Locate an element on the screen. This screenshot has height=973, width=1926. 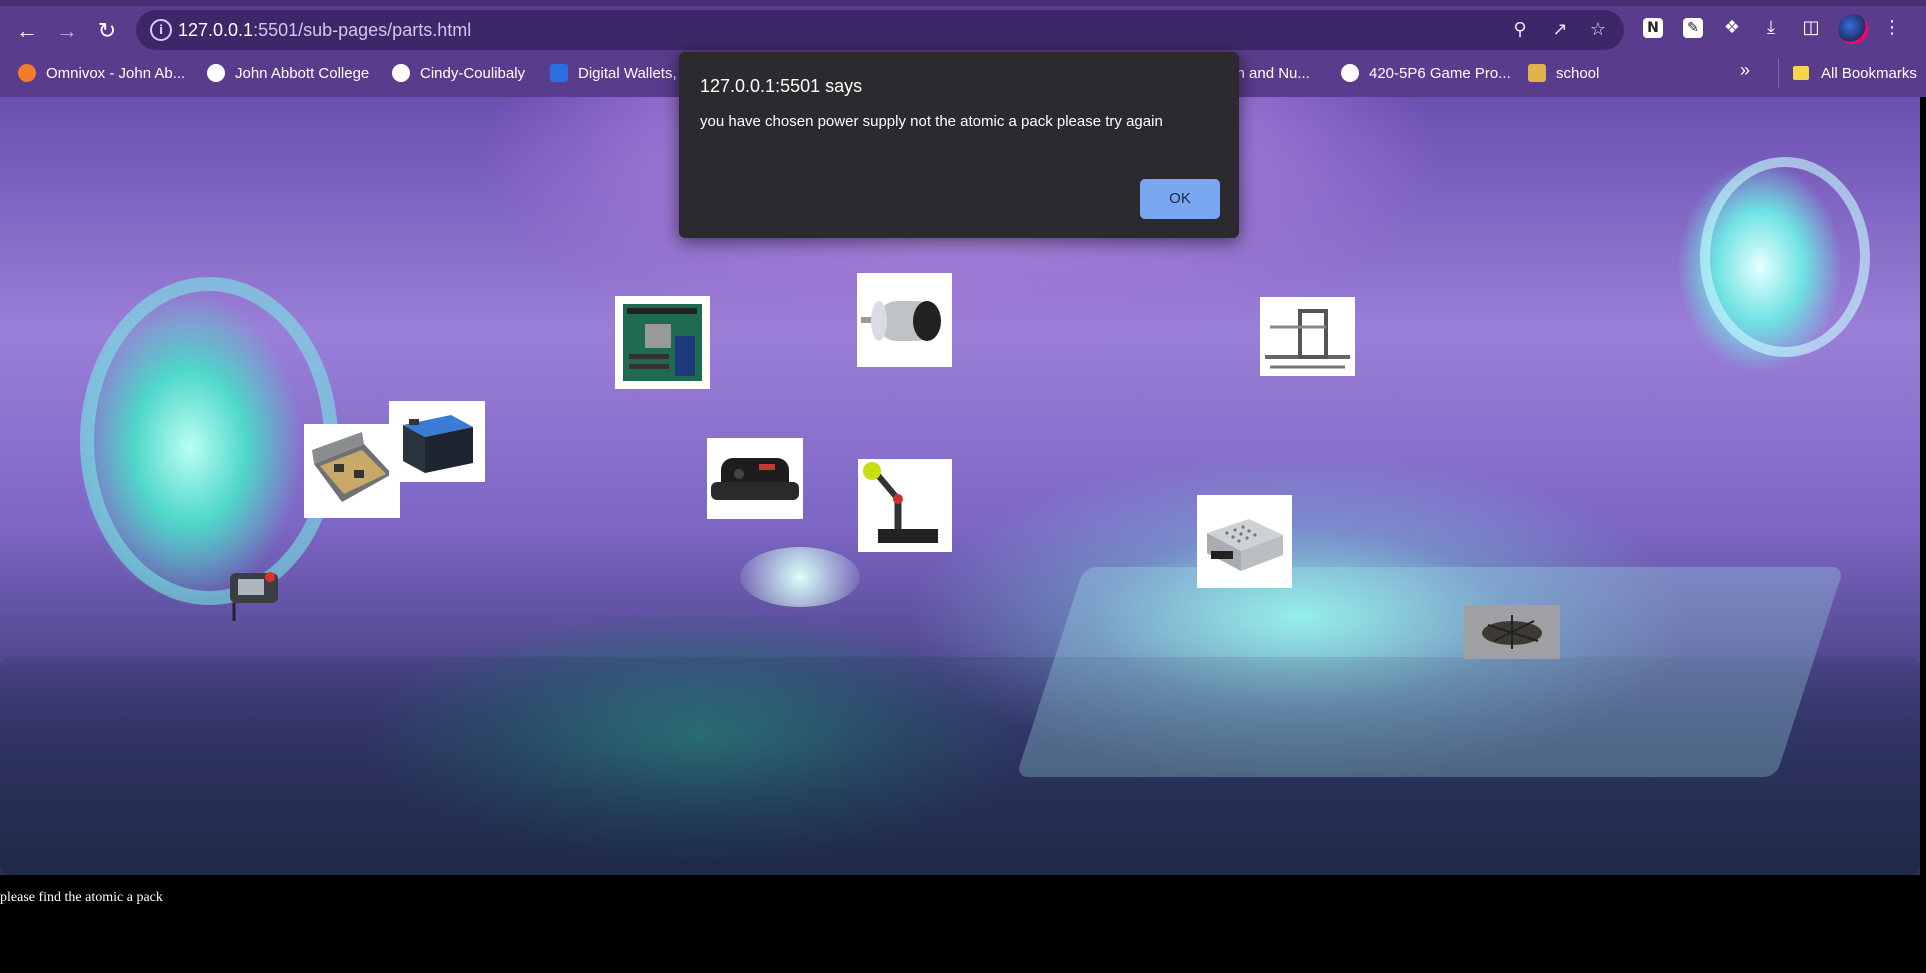
bookmark-item: Cindy-Coulibaly is located at coordinates (458, 73).